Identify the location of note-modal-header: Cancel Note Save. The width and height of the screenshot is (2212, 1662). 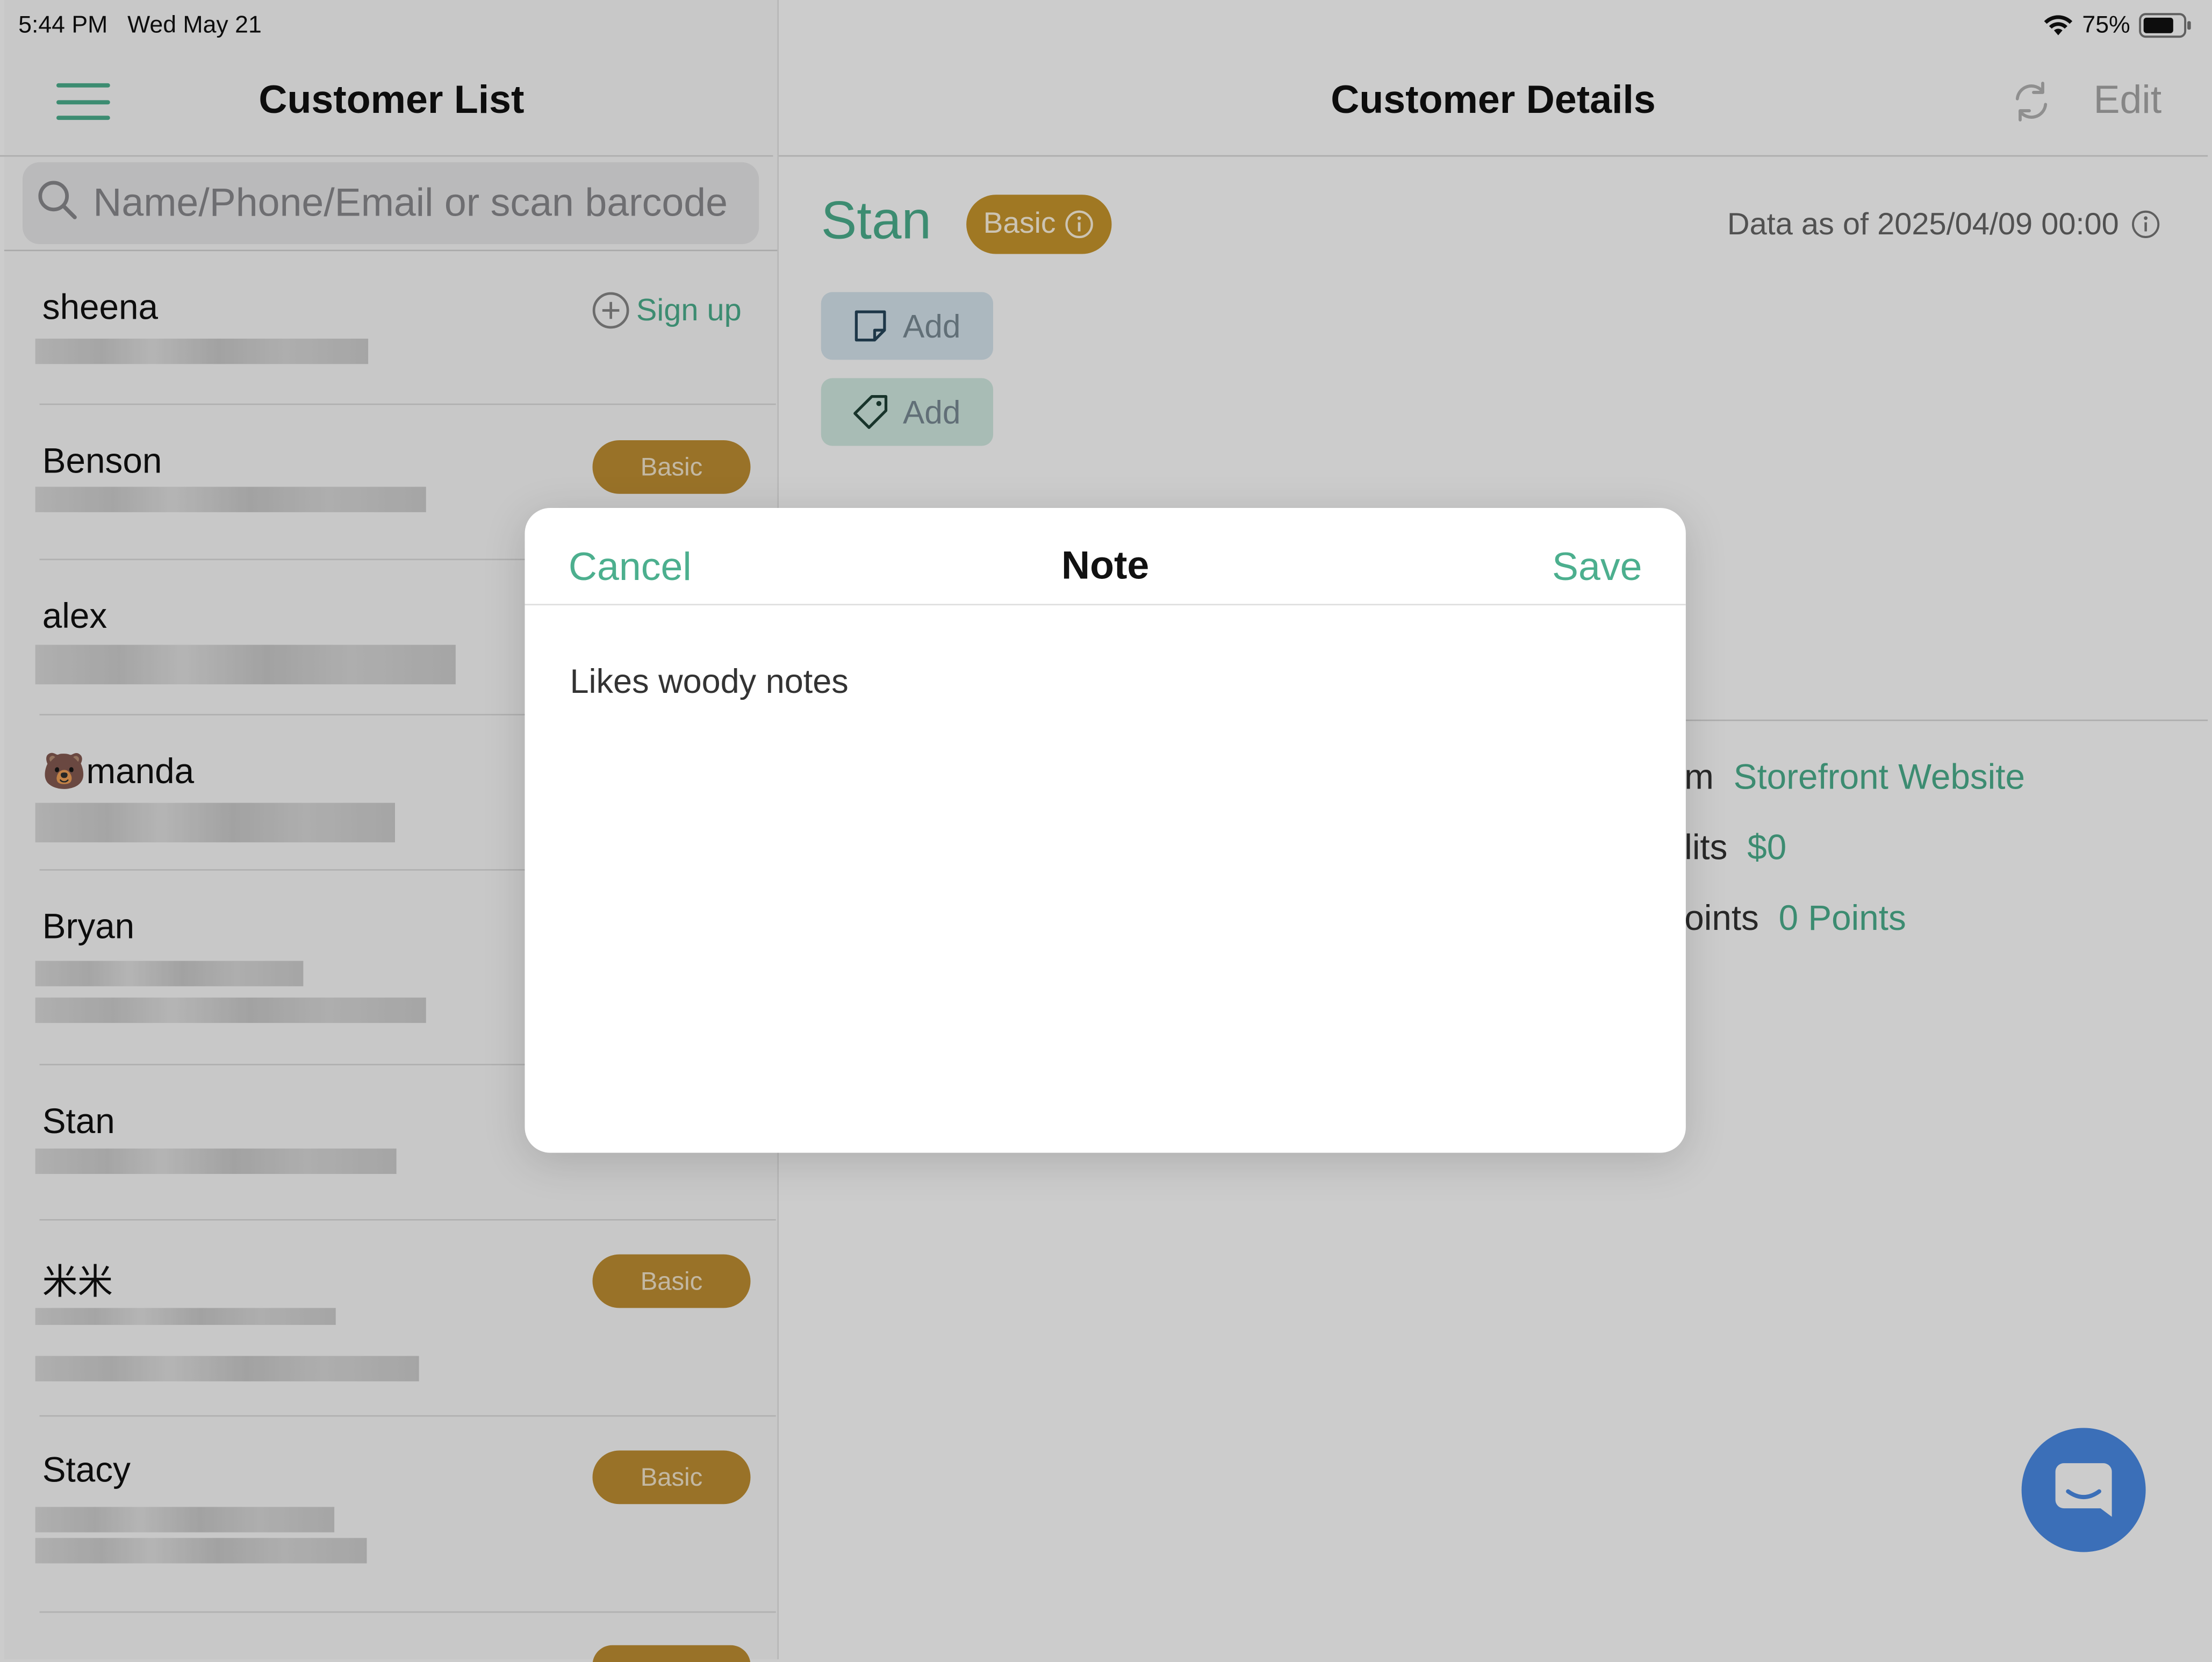
(1105, 557).